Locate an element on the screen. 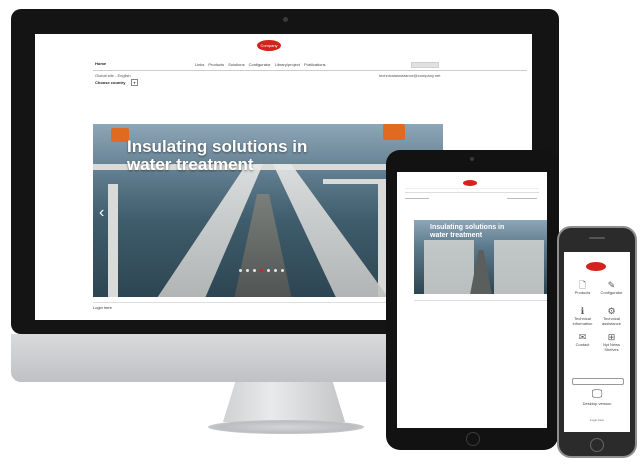 The height and width of the screenshot is (468, 641). phone-tile: 🗋 Products is located at coordinates (582, 291).